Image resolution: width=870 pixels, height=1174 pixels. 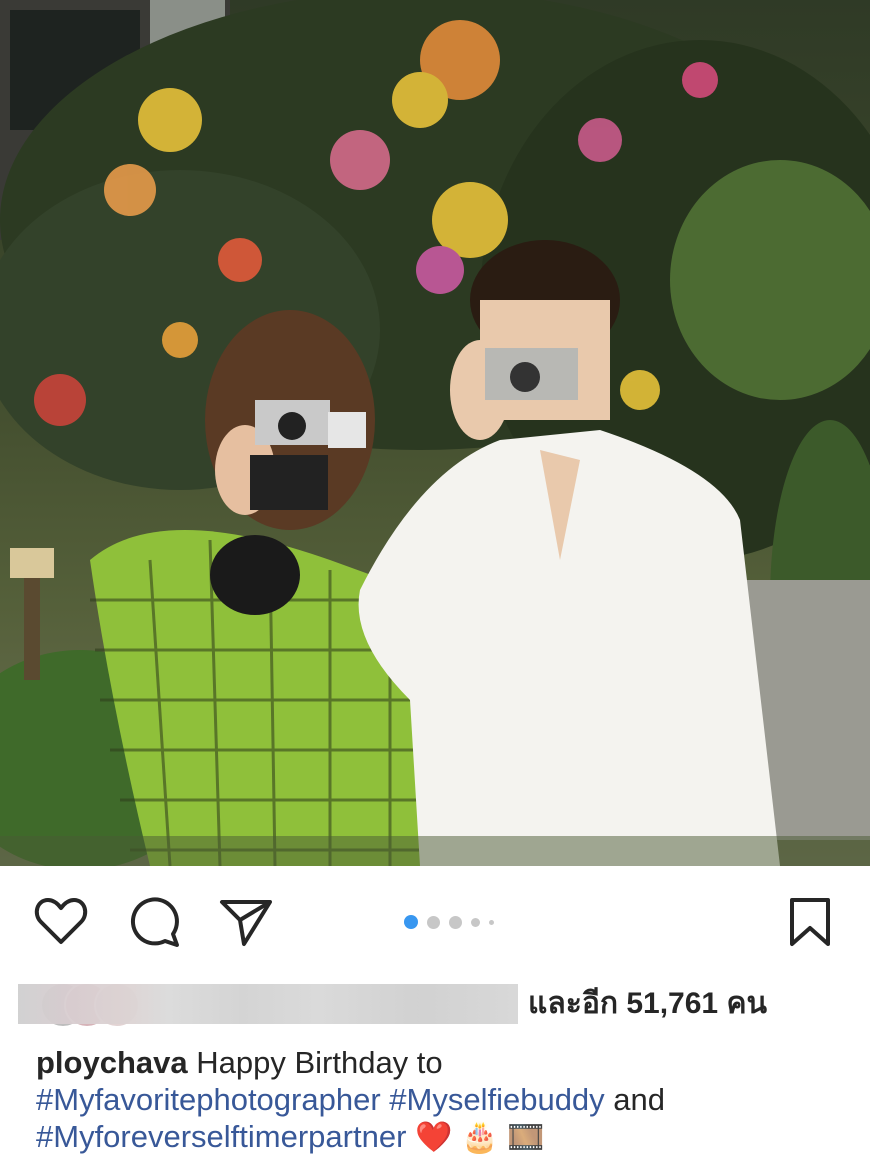 What do you see at coordinates (112, 1062) in the screenshot?
I see `caption-username: ploychava` at bounding box center [112, 1062].